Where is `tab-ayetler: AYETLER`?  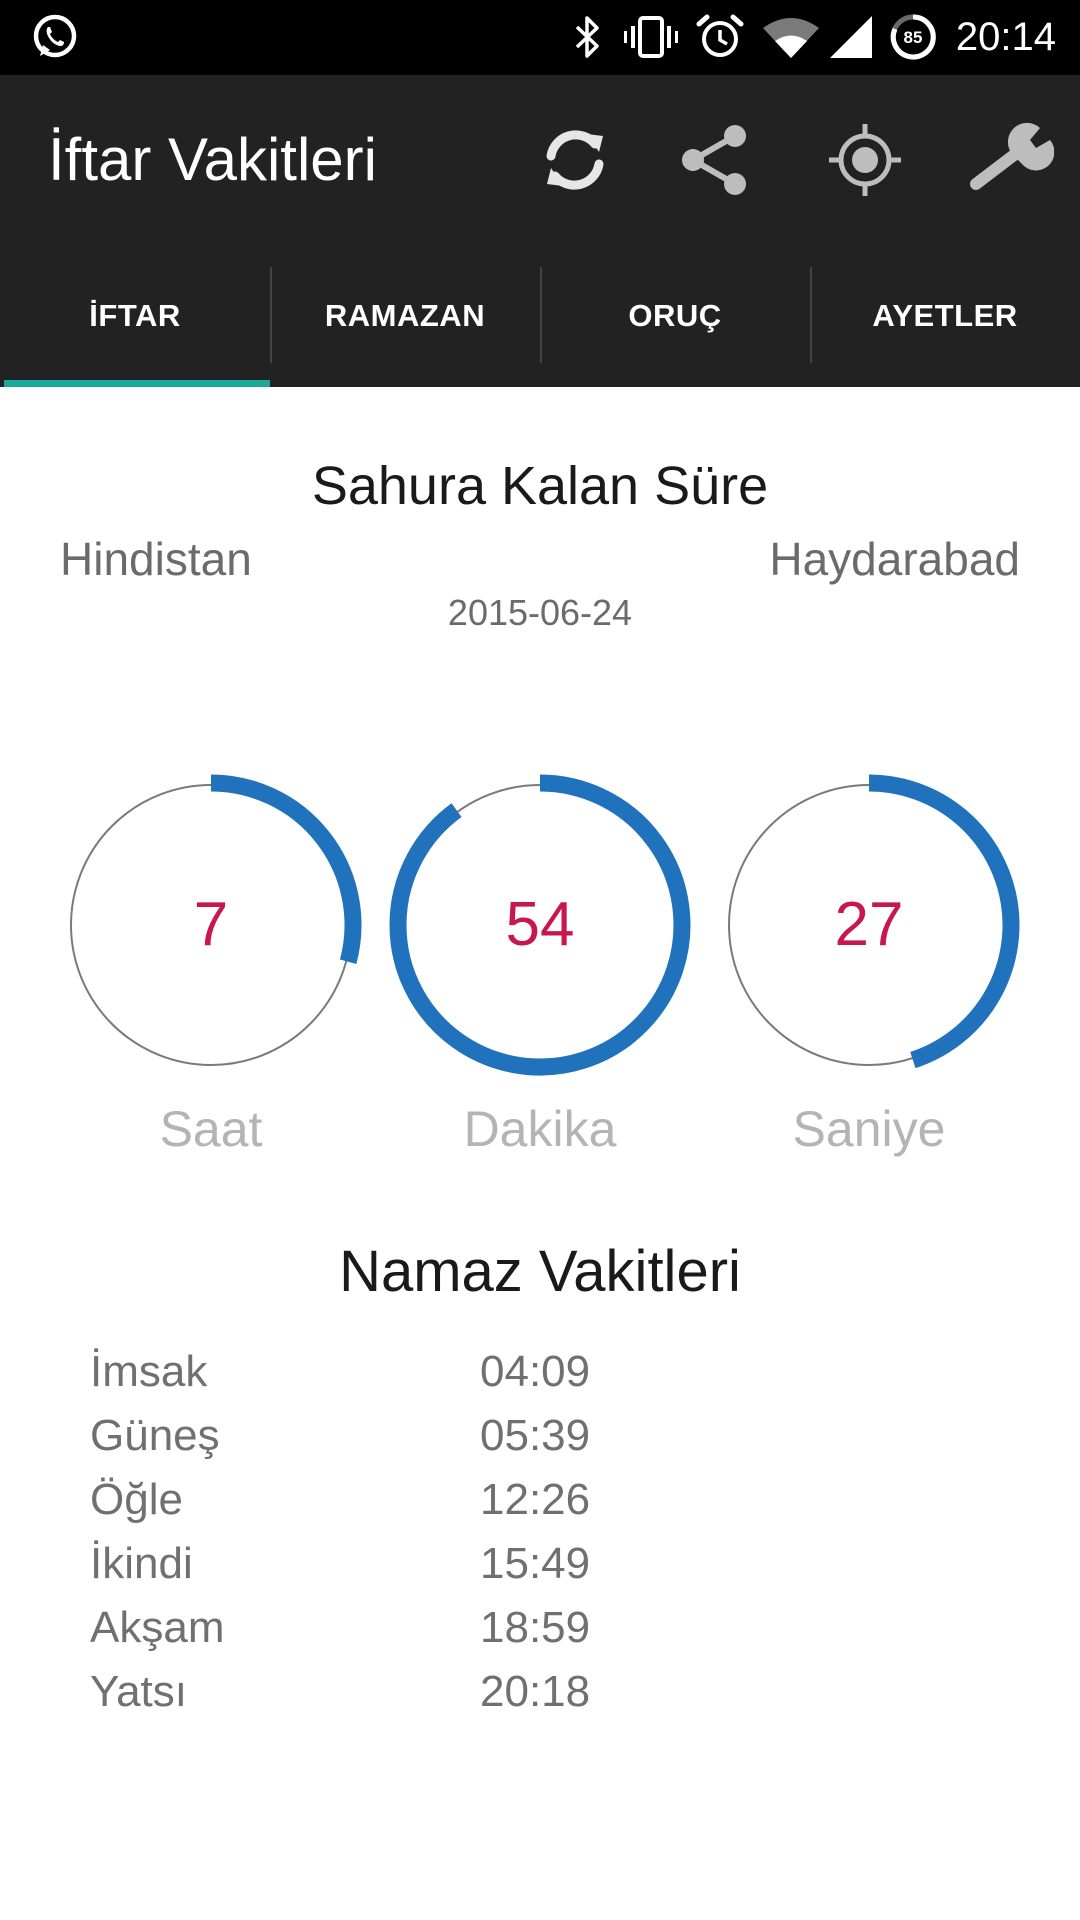
tab-ayetler: AYETLER is located at coordinates (945, 316).